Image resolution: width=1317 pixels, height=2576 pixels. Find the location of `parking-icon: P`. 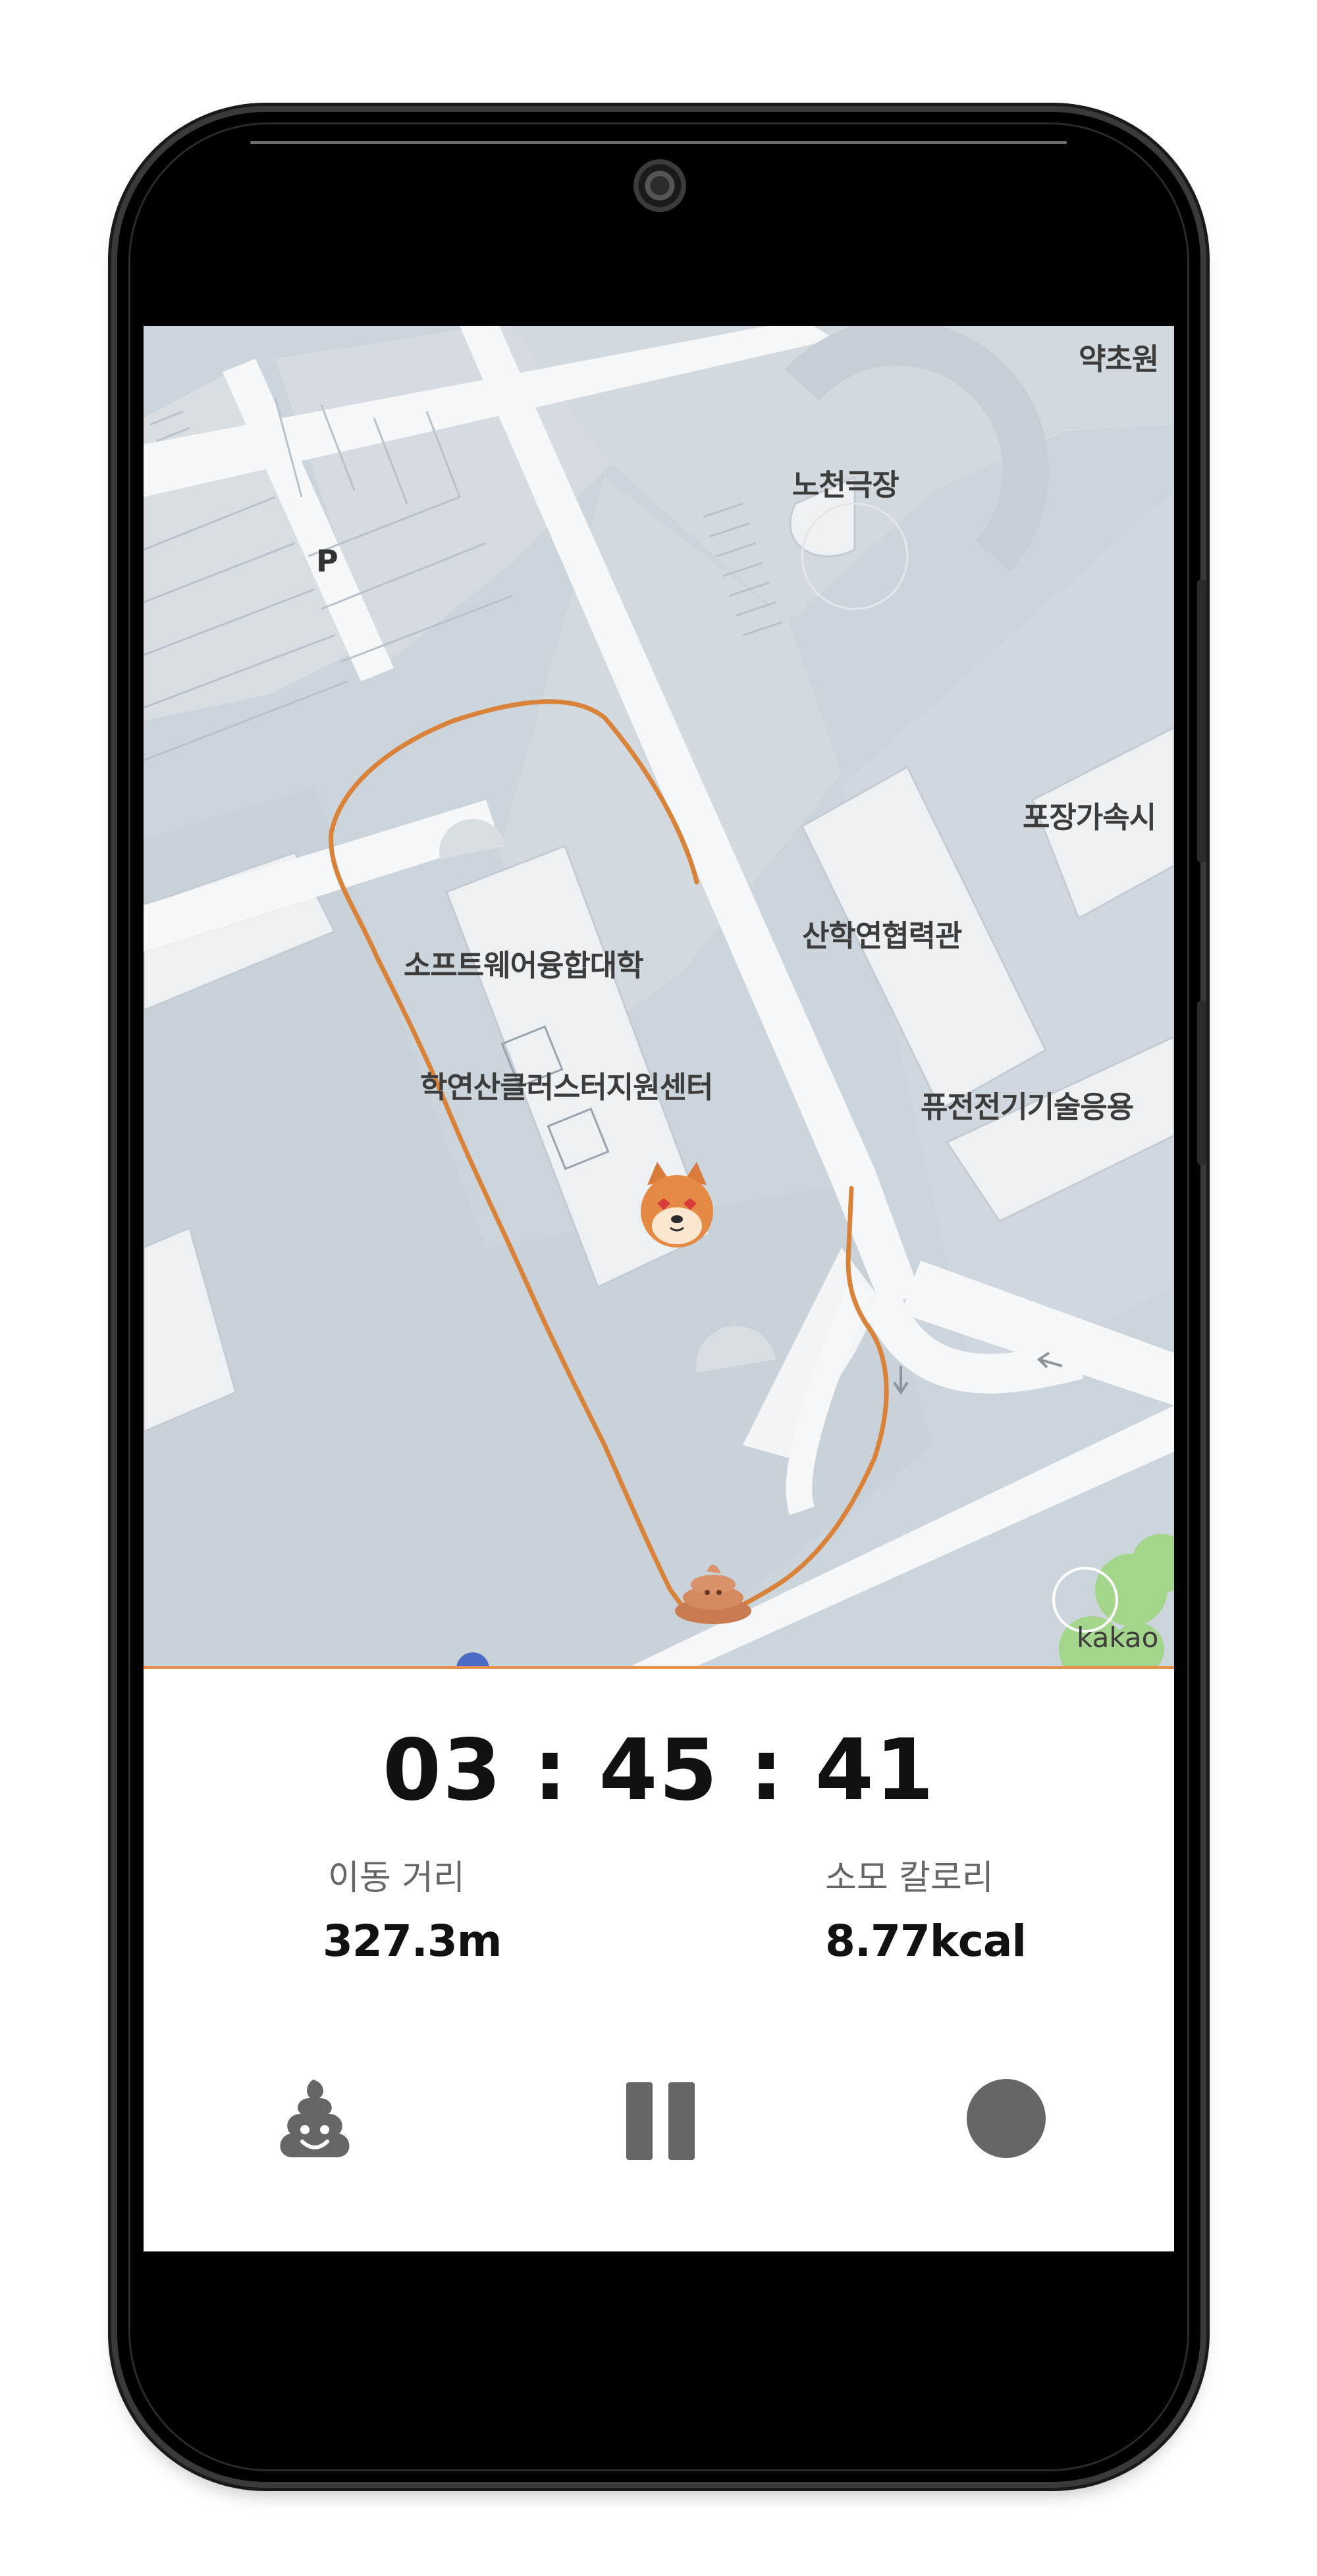

parking-icon: P is located at coordinates (327, 561).